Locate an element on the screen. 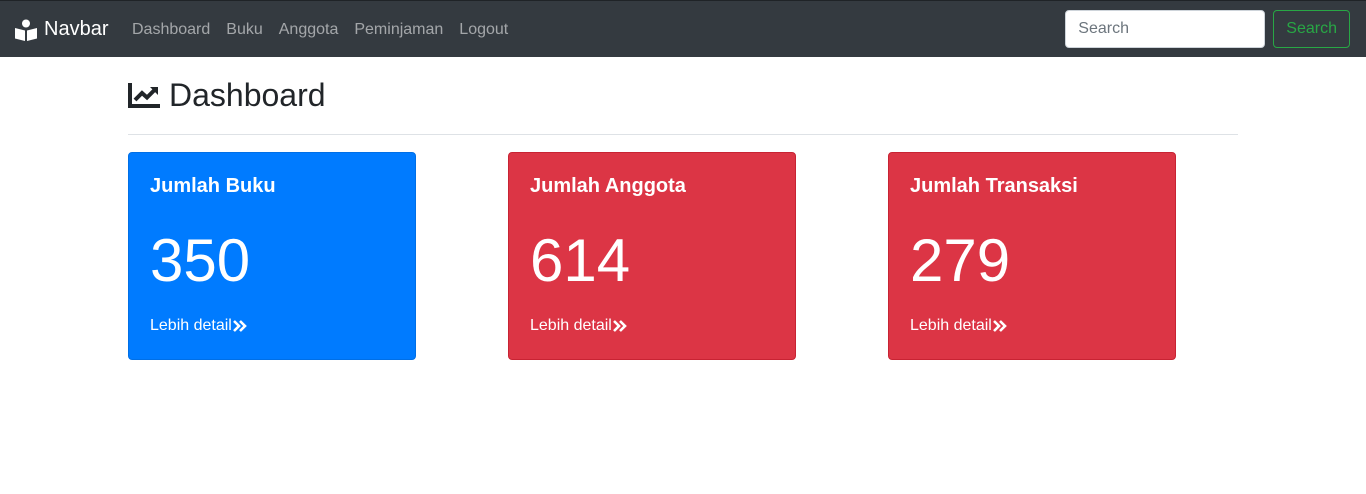 The image size is (1366, 494). page-title-text: Dashboard is located at coordinates (247, 95).